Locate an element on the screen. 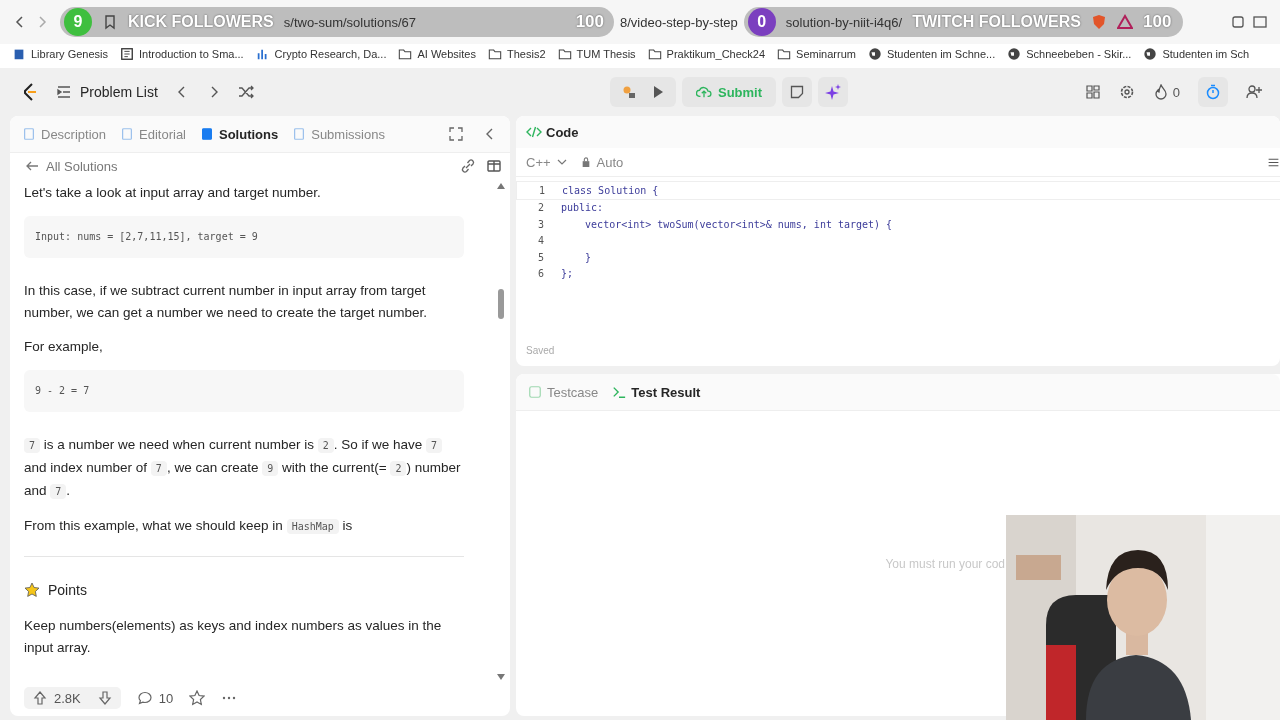 This screenshot has width=1280, height=720. comment-icon is located at coordinates (144, 698).